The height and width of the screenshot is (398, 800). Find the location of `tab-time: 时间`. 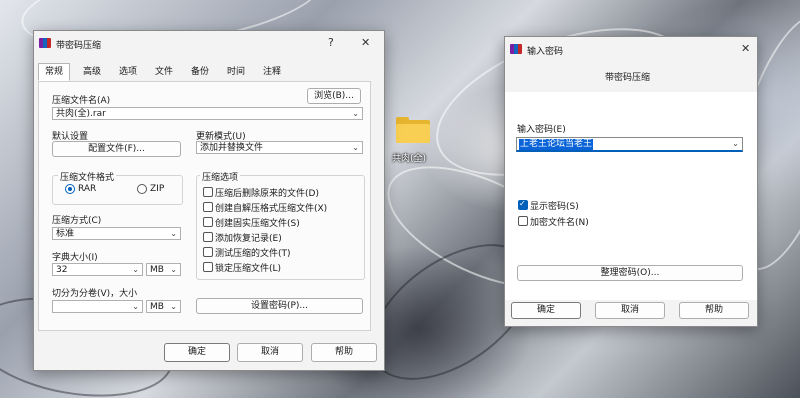

tab-time: 时间 is located at coordinates (236, 72).